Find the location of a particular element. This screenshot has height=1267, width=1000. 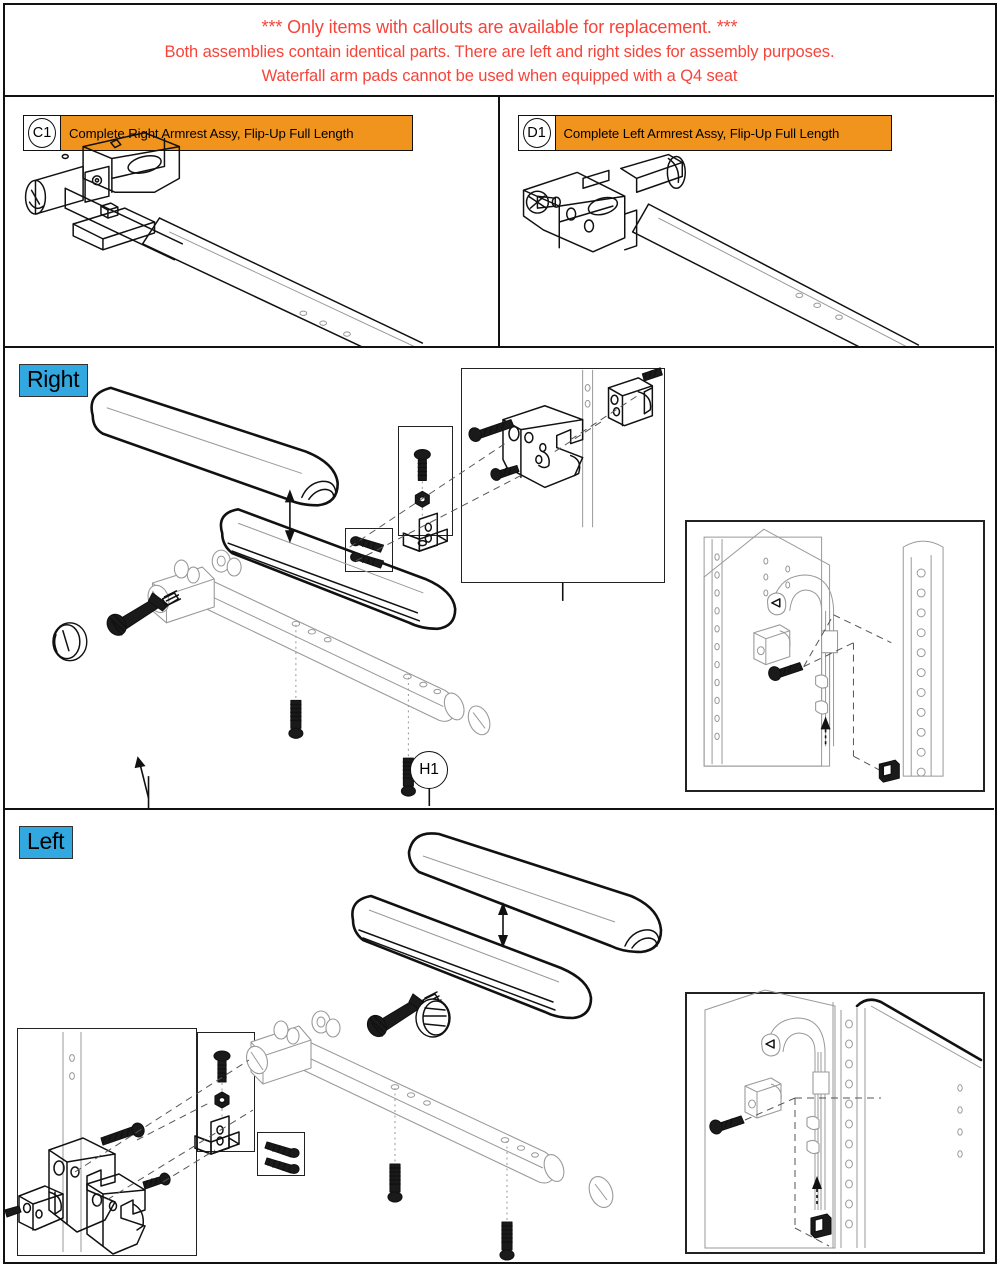

inset-l1-left is located at coordinates (281, 1154).